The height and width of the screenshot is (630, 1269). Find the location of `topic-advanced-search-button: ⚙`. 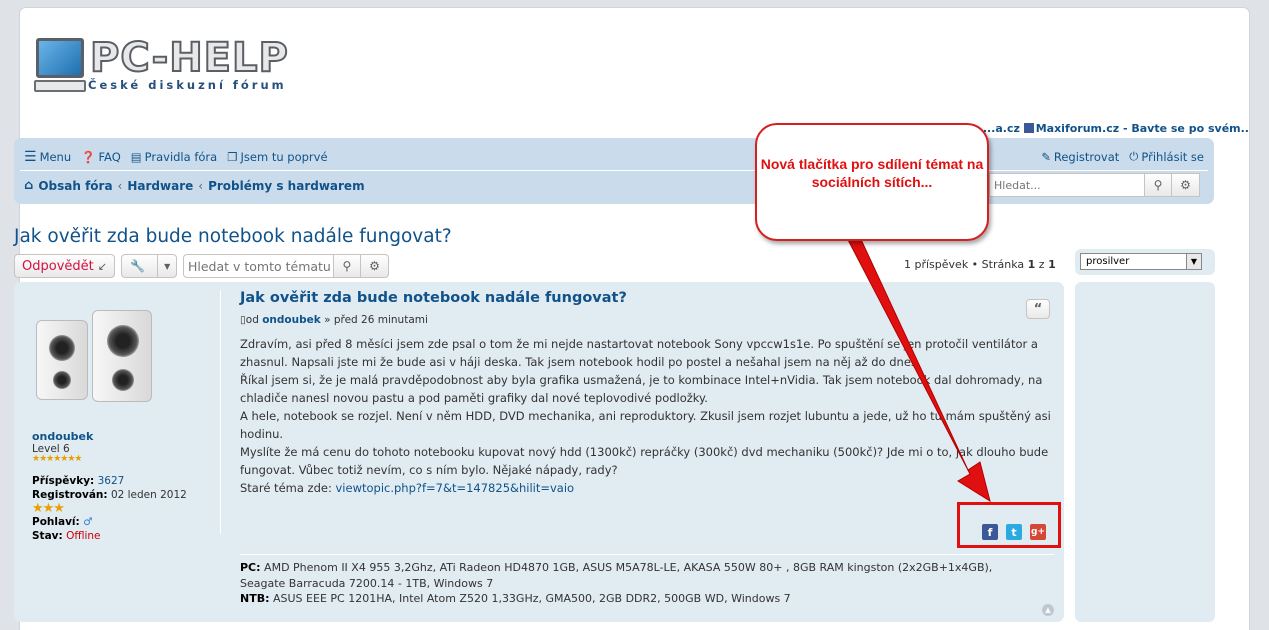

topic-advanced-search-button: ⚙ is located at coordinates (374, 266).